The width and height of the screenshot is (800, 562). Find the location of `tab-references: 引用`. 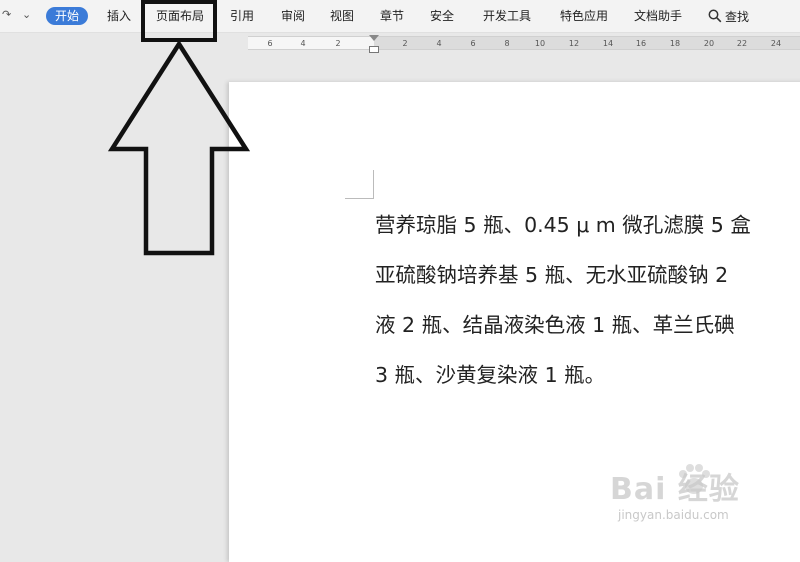

tab-references: 引用 is located at coordinates (242, 16).